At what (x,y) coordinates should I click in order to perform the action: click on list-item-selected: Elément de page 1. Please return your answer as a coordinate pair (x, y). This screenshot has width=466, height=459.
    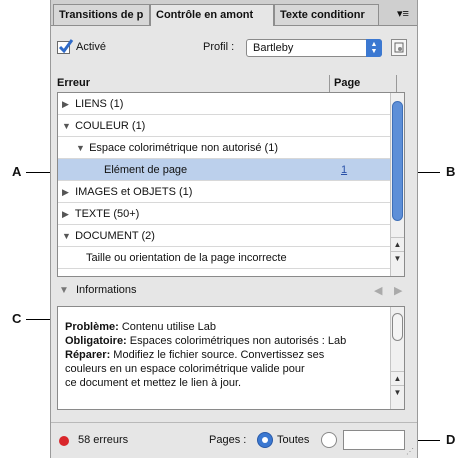
    Looking at the image, I should click on (224, 170).